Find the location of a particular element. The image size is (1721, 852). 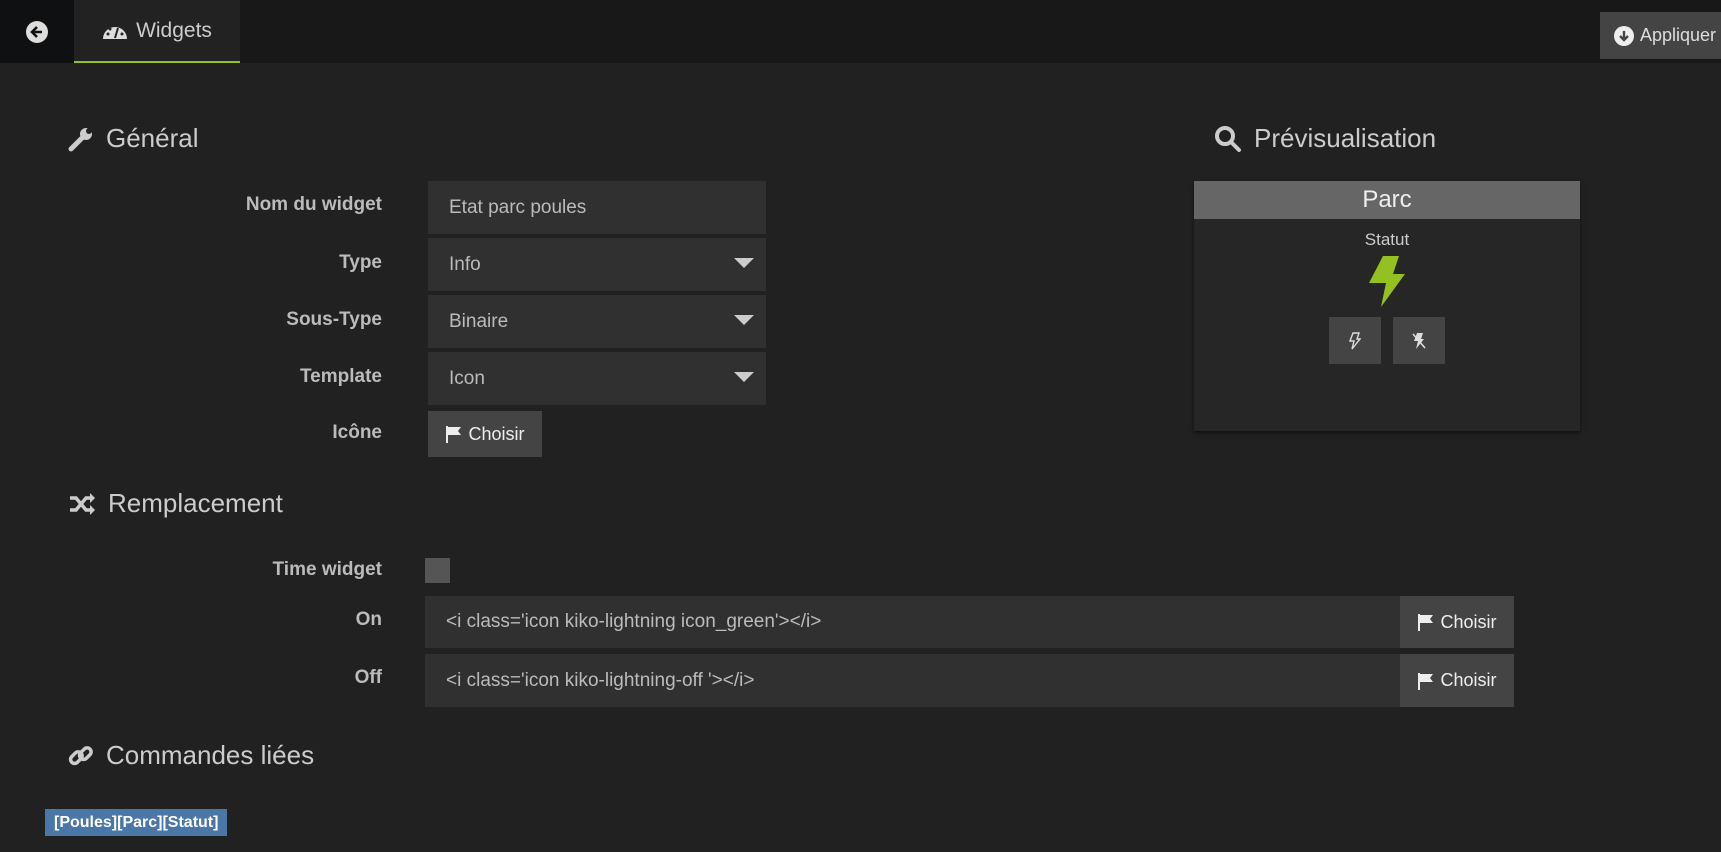

widget-name-input: Etat parc poules is located at coordinates (597, 207).